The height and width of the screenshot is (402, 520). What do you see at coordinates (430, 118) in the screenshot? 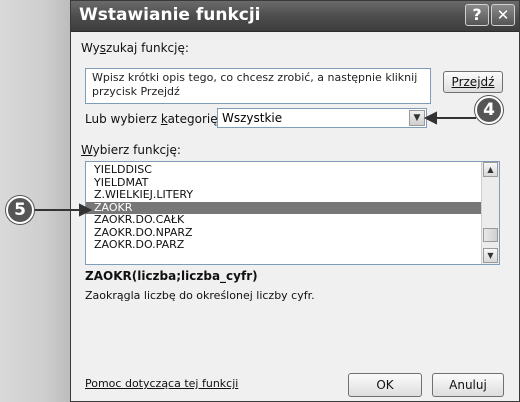
I see `callout-4-arrowhead` at bounding box center [430, 118].